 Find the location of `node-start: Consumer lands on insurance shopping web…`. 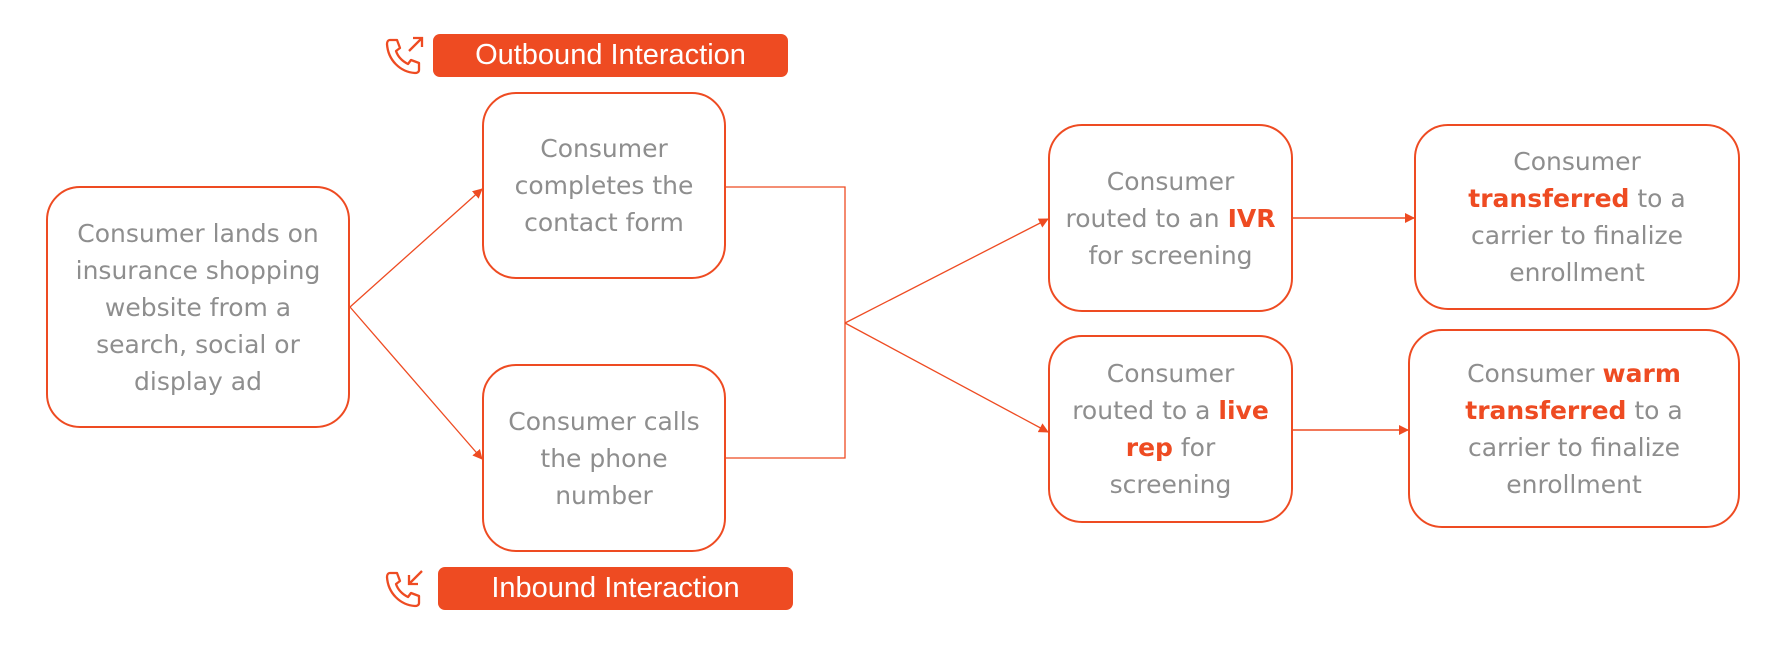

node-start: Consumer lands on insurance shopping web… is located at coordinates (198, 307).